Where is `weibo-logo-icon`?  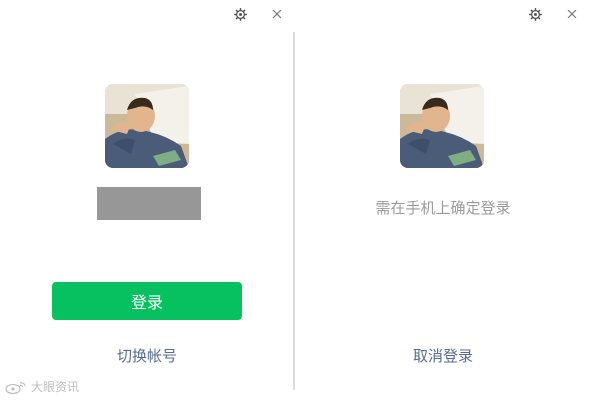
weibo-logo-icon is located at coordinates (15, 387).